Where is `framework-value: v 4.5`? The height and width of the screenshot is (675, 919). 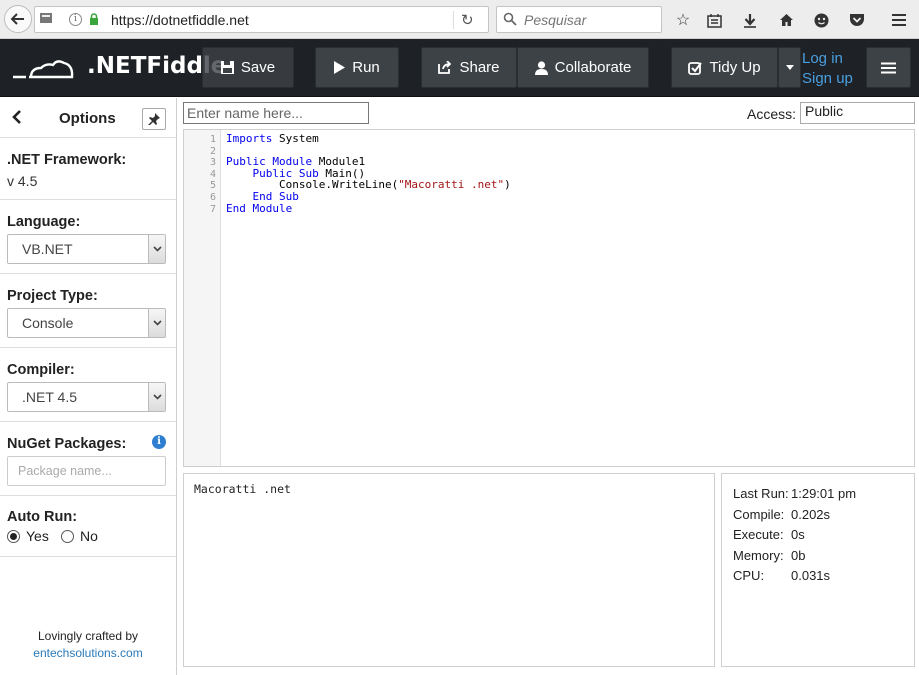 framework-value: v 4.5 is located at coordinates (22, 181).